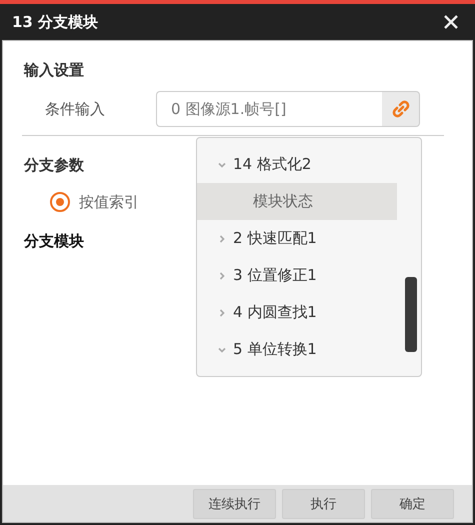 This screenshot has width=475, height=525. Describe the element at coordinates (60, 202) in the screenshot. I see `radio-button` at that location.